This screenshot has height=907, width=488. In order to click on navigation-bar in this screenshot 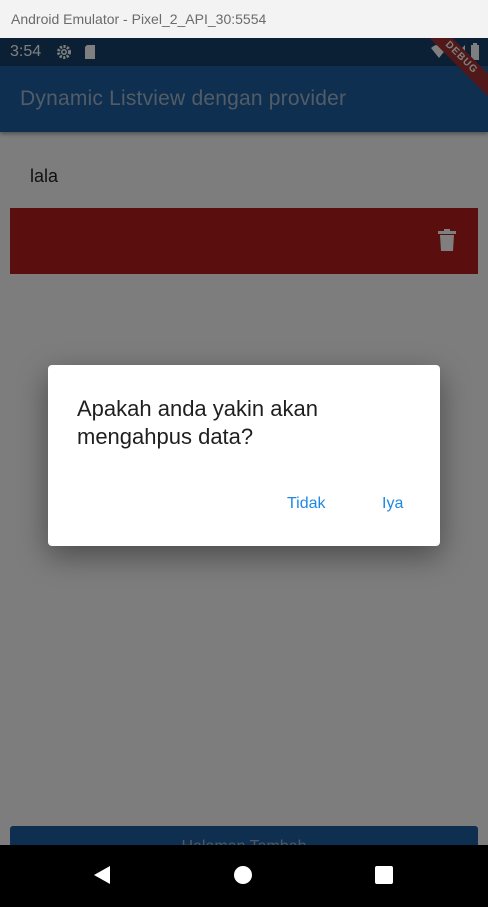, I will do `click(244, 876)`.